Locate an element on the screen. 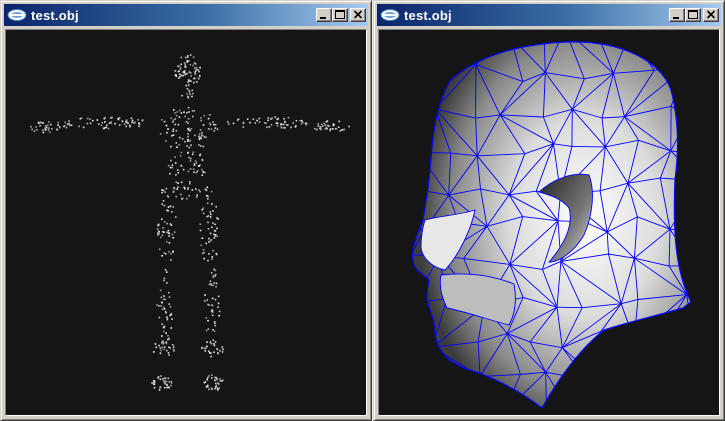 The image size is (725, 421). right-window-titlebar: test.obj is located at coordinates (549, 15).